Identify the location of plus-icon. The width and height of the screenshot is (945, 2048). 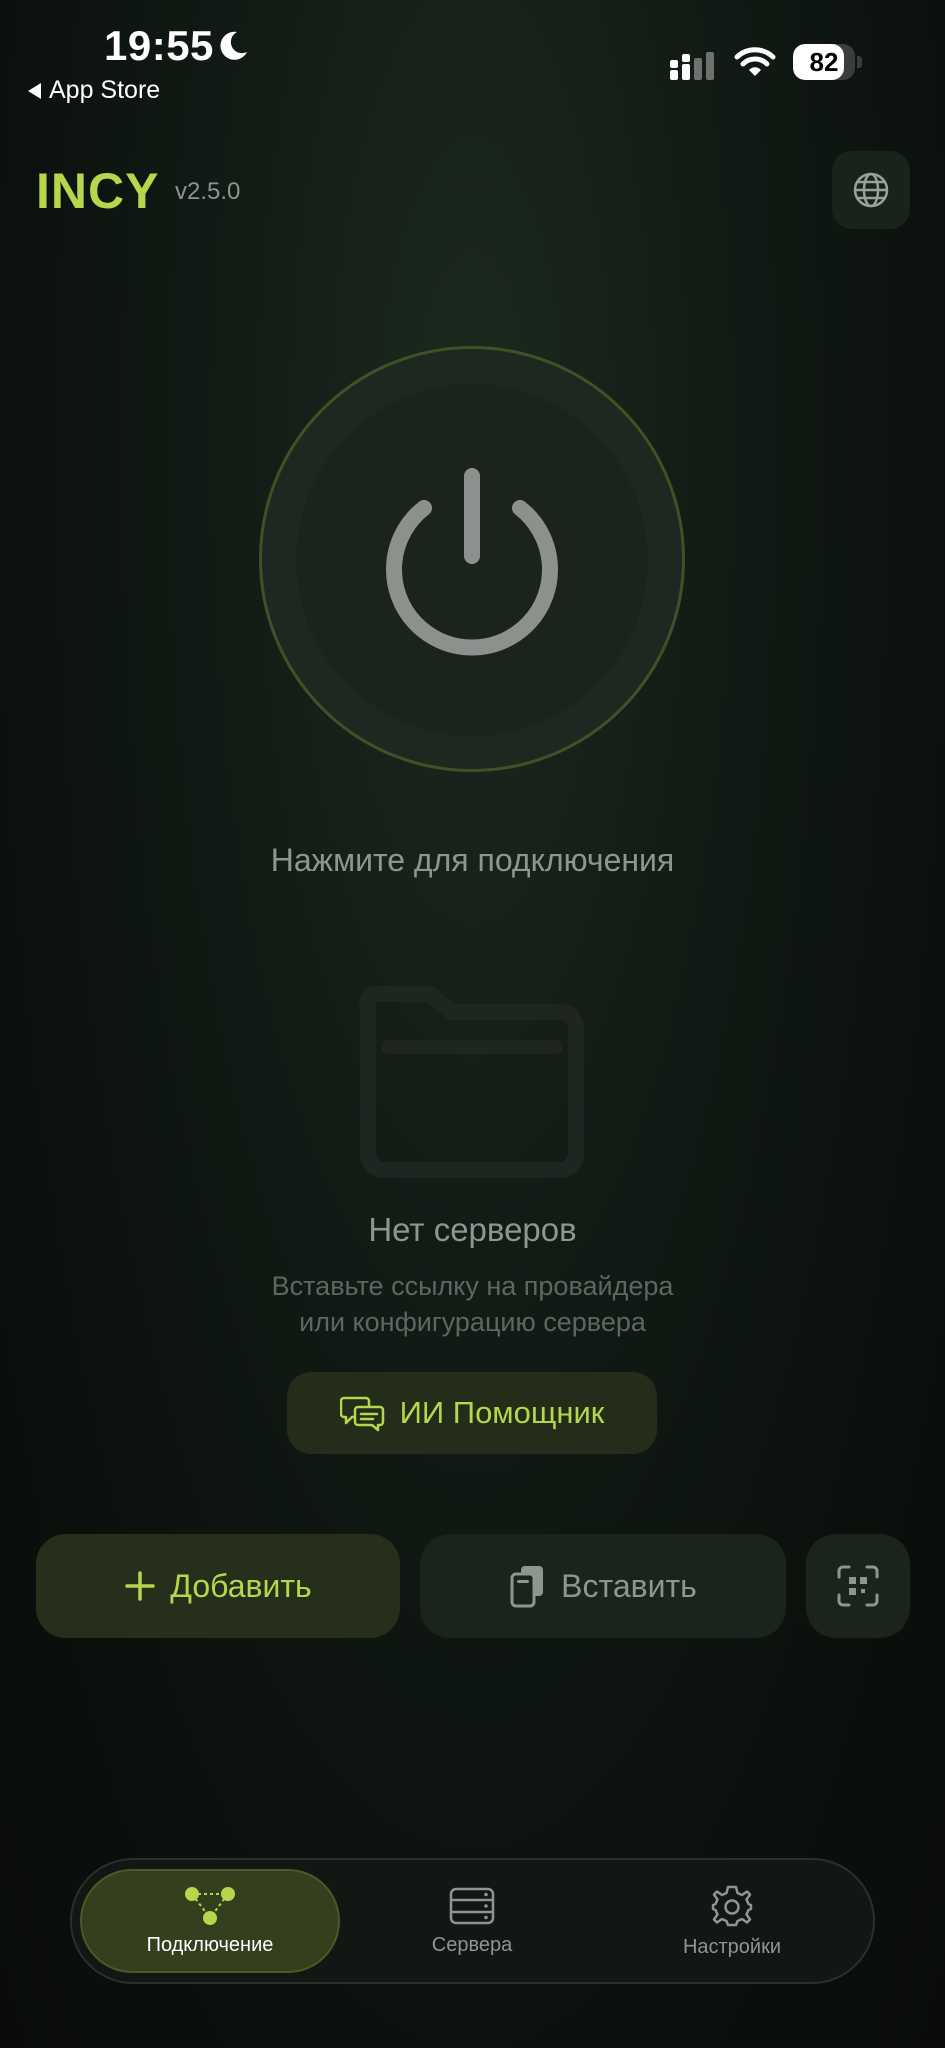
(140, 1586).